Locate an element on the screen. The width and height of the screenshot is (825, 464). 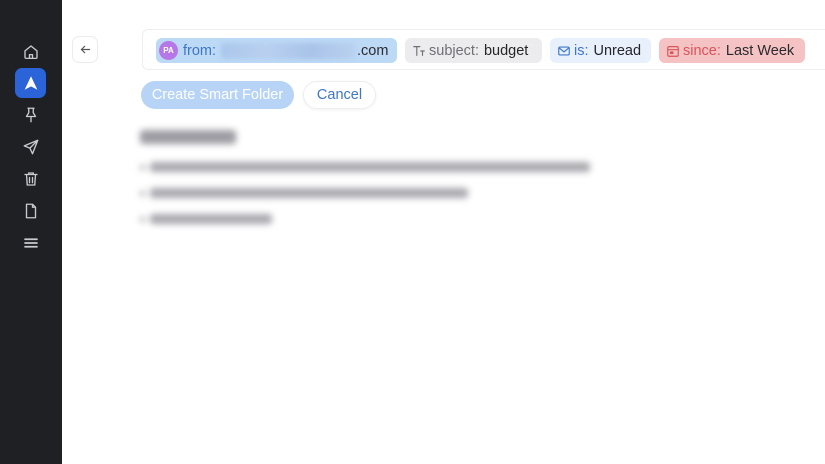
date-filter-key: since: is located at coordinates (702, 50).